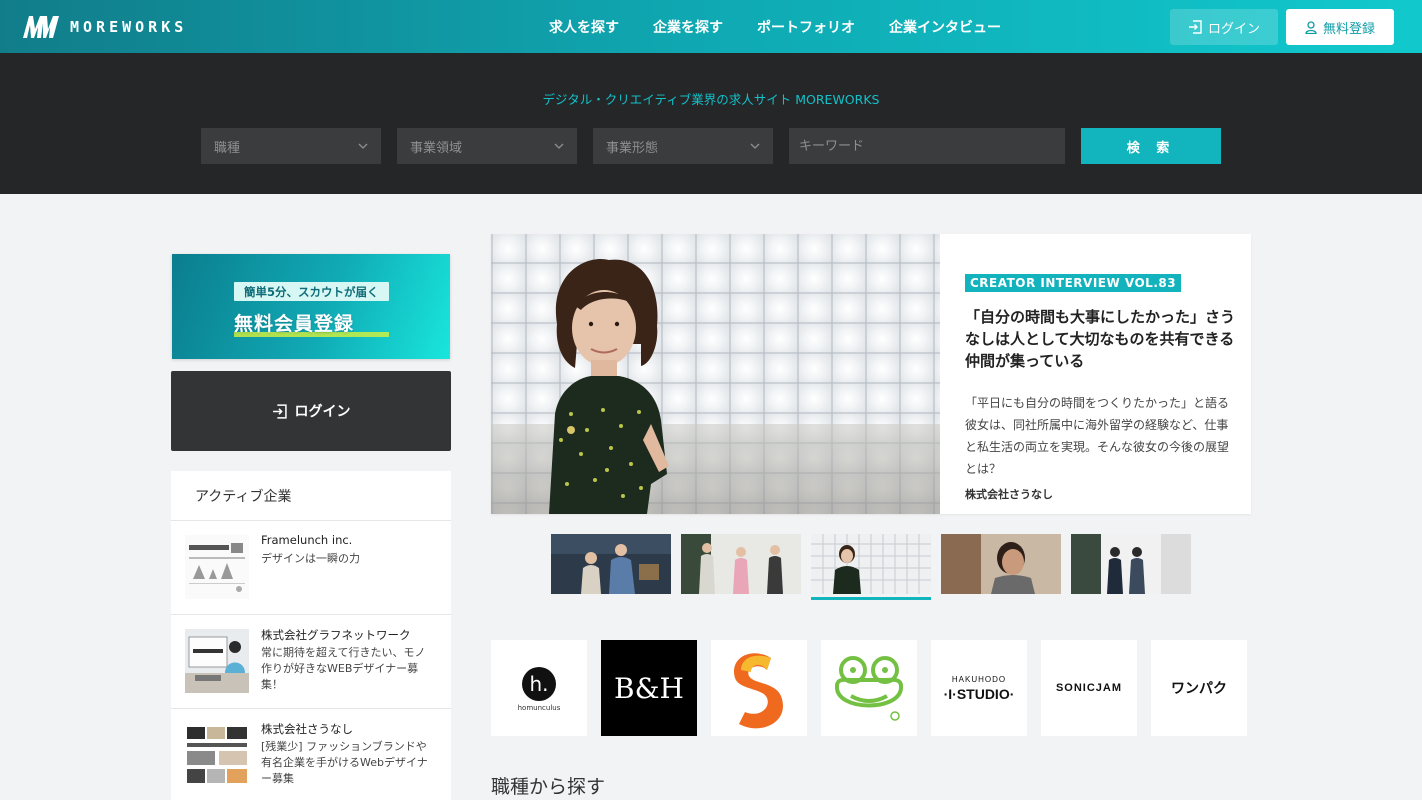 This screenshot has width=1422, height=800. I want to click on wanpaku-text: ワンパク, so click(1199, 689).